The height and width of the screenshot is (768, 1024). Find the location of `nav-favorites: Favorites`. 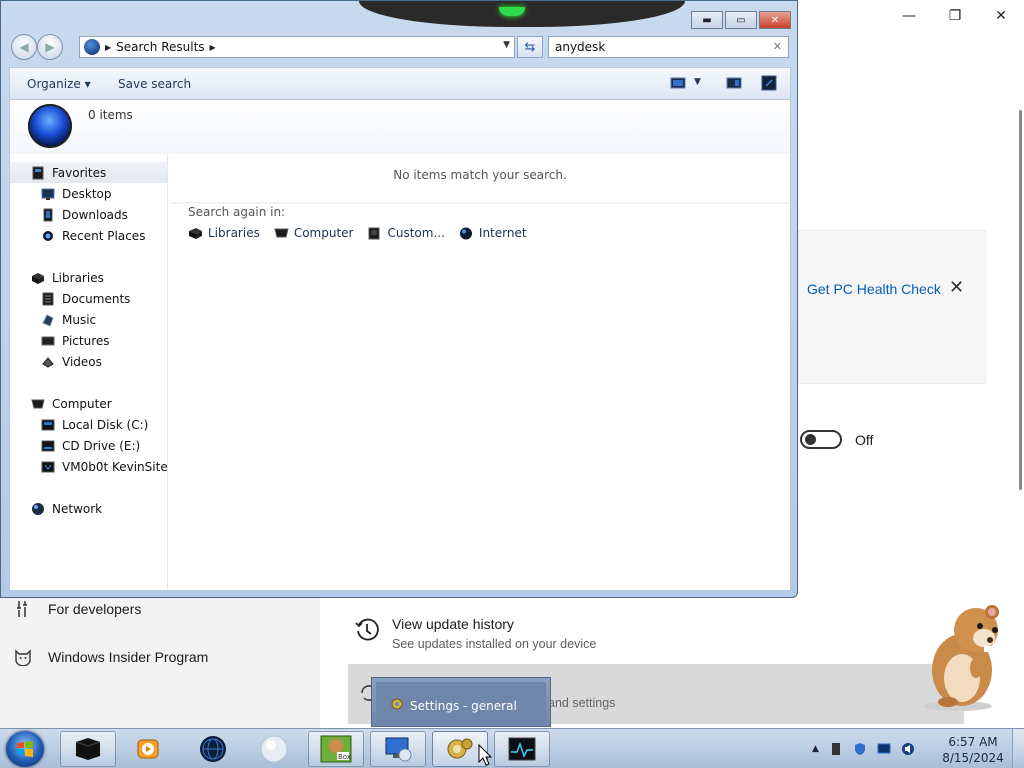

nav-favorites: Favorites is located at coordinates (88, 172).